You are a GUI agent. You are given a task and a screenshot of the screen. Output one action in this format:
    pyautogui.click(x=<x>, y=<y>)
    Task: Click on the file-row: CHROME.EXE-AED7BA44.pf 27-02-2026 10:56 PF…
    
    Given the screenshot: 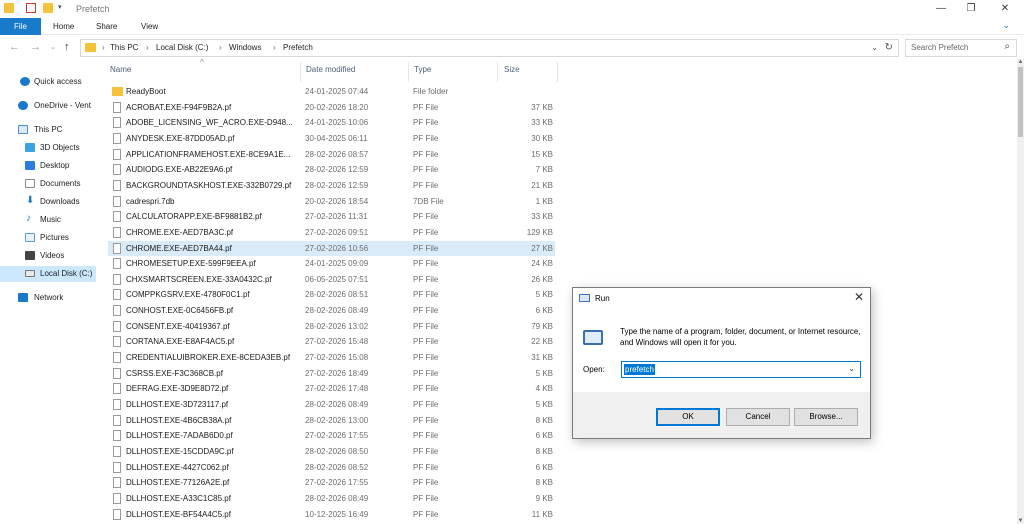 What is the action you would take?
    pyautogui.click(x=331, y=248)
    